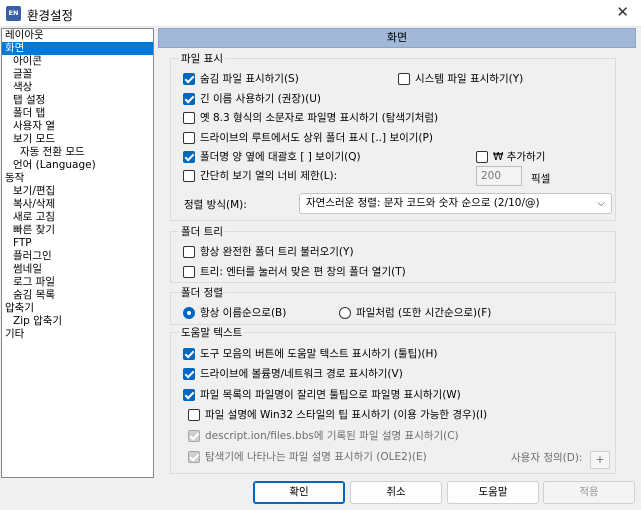 Image resolution: width=641 pixels, height=510 pixels. What do you see at coordinates (34, 139) in the screenshot?
I see `tree-item-view-modes: 보기 모드` at bounding box center [34, 139].